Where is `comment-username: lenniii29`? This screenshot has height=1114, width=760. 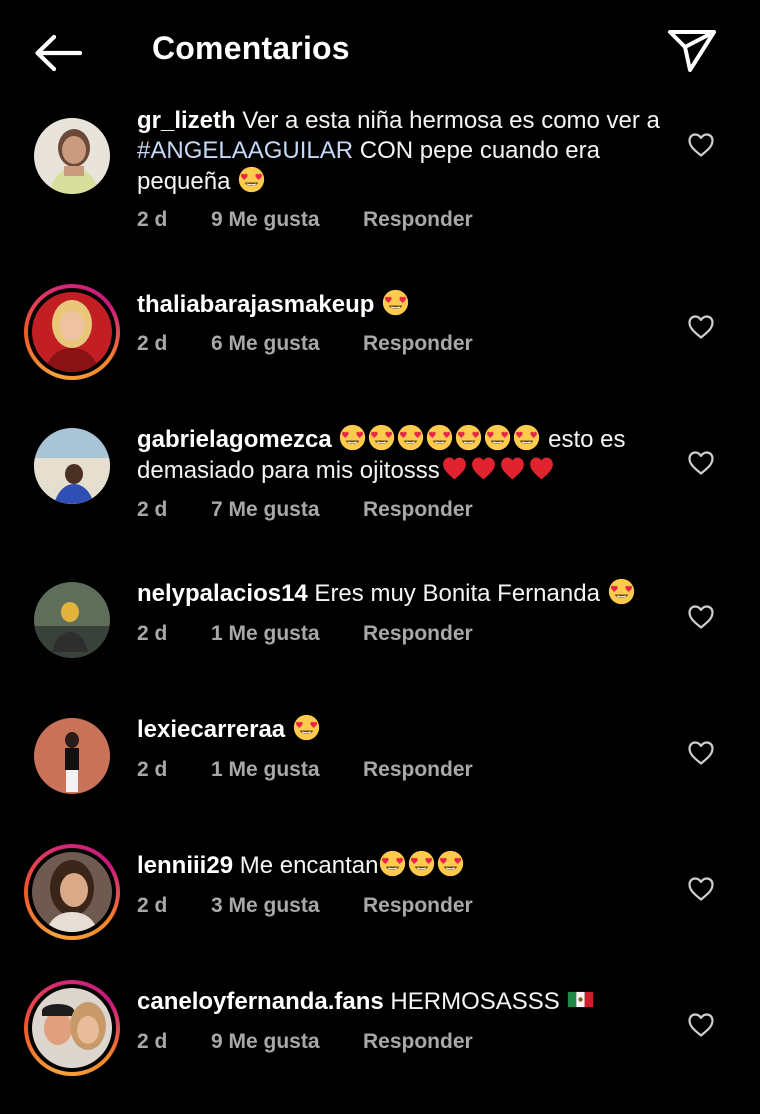
comment-username: lenniii29 is located at coordinates (185, 865).